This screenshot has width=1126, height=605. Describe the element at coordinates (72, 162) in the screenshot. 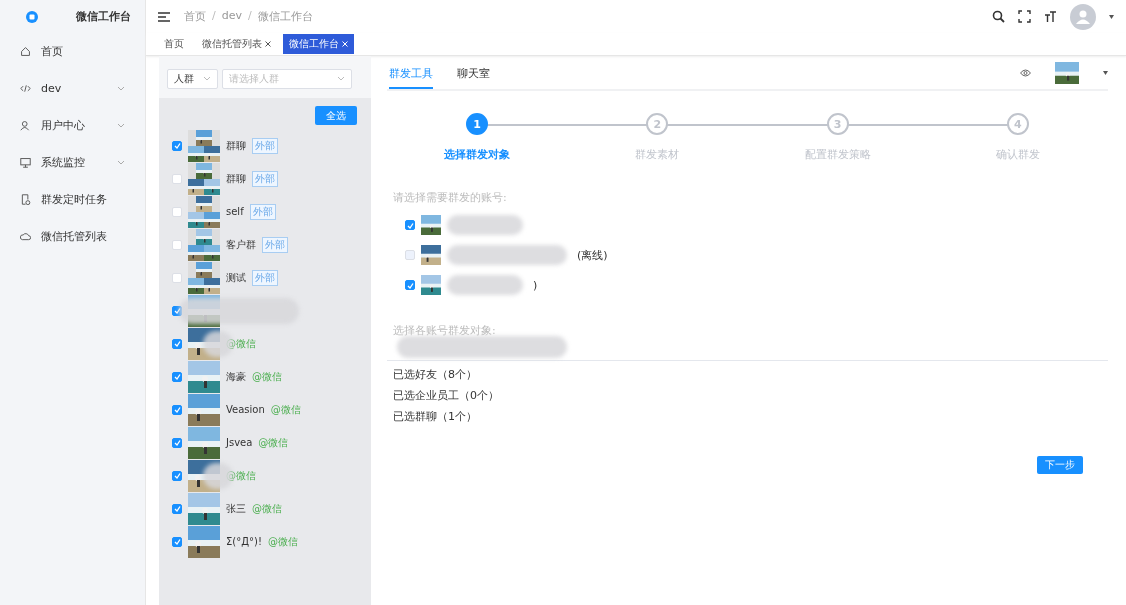

I see `sidebar-item: 系统监控` at that location.